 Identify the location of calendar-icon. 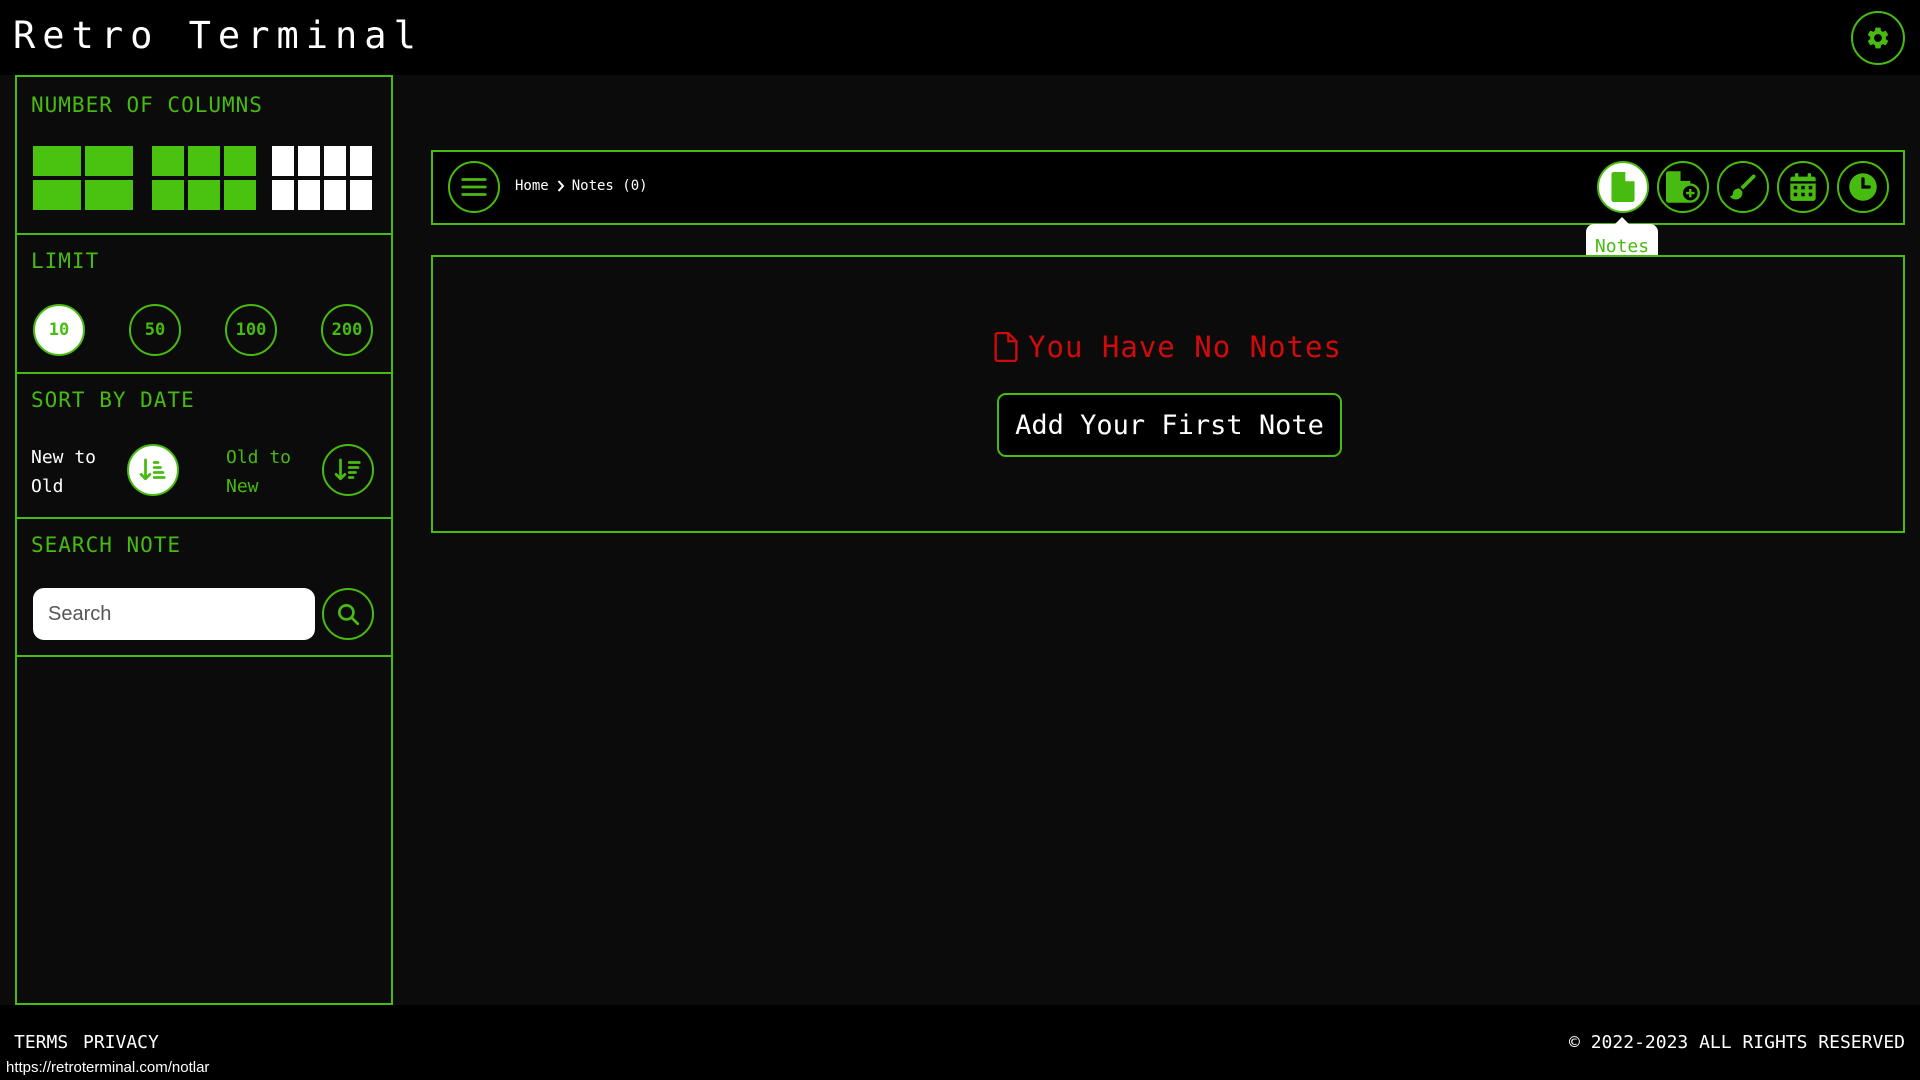
(1803, 187).